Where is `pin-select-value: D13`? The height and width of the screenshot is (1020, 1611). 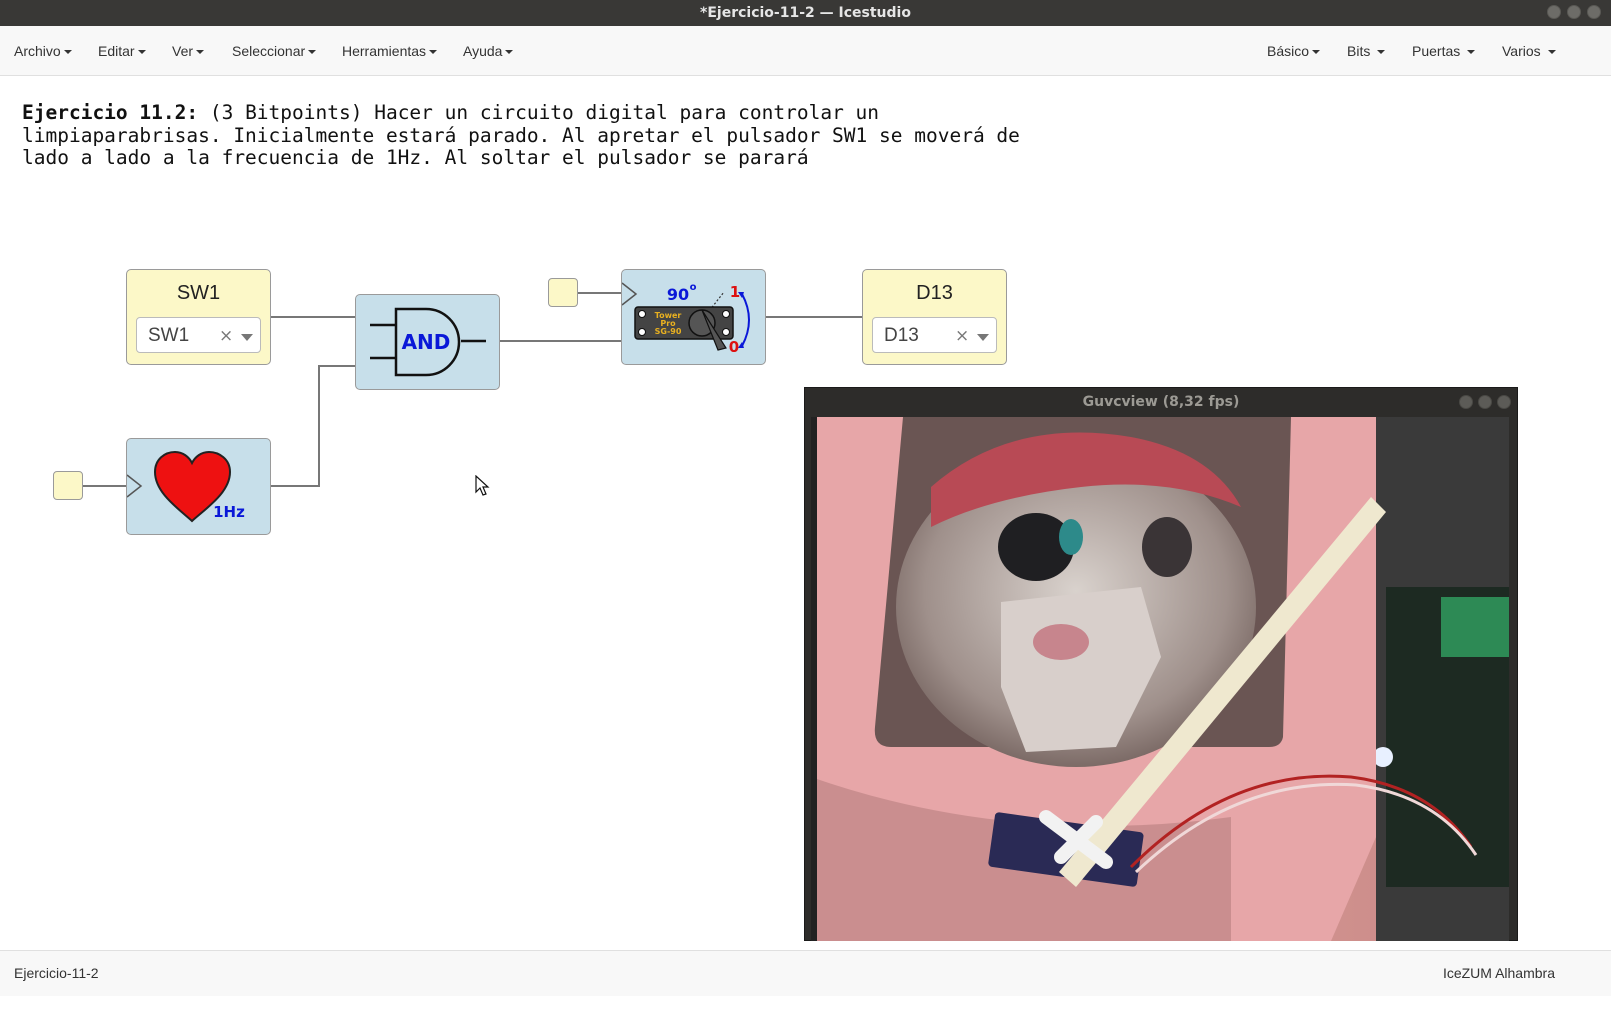 pin-select-value: D13 is located at coordinates (901, 335).